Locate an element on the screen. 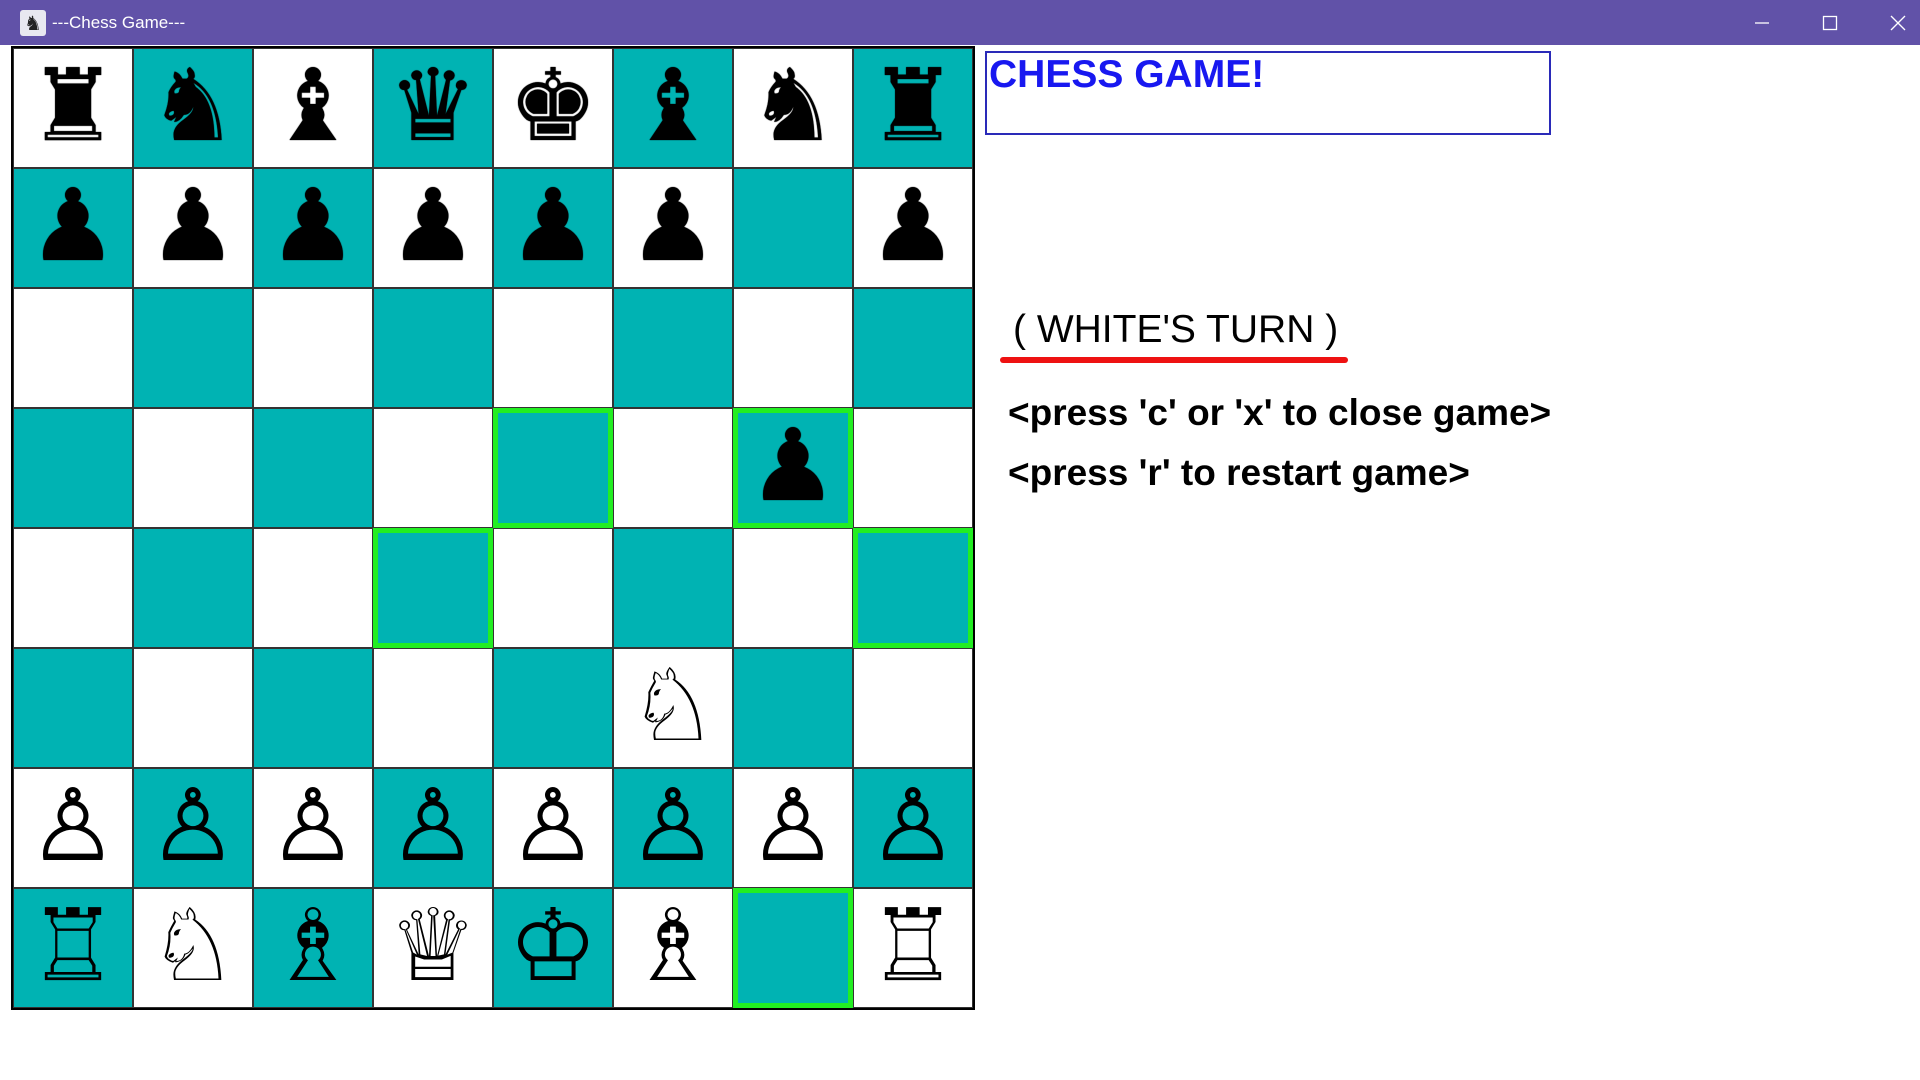 The height and width of the screenshot is (1080, 1920). square-g7 is located at coordinates (793, 228).